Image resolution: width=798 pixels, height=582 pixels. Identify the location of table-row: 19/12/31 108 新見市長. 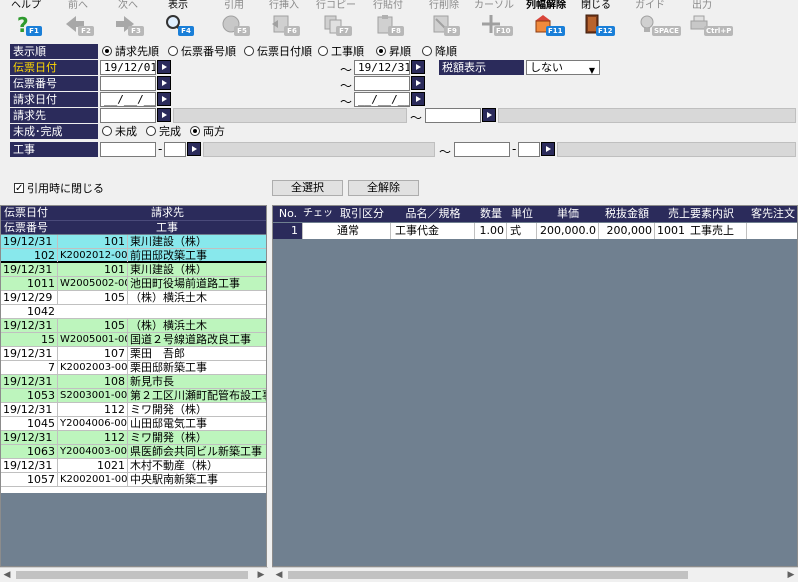
(133, 382).